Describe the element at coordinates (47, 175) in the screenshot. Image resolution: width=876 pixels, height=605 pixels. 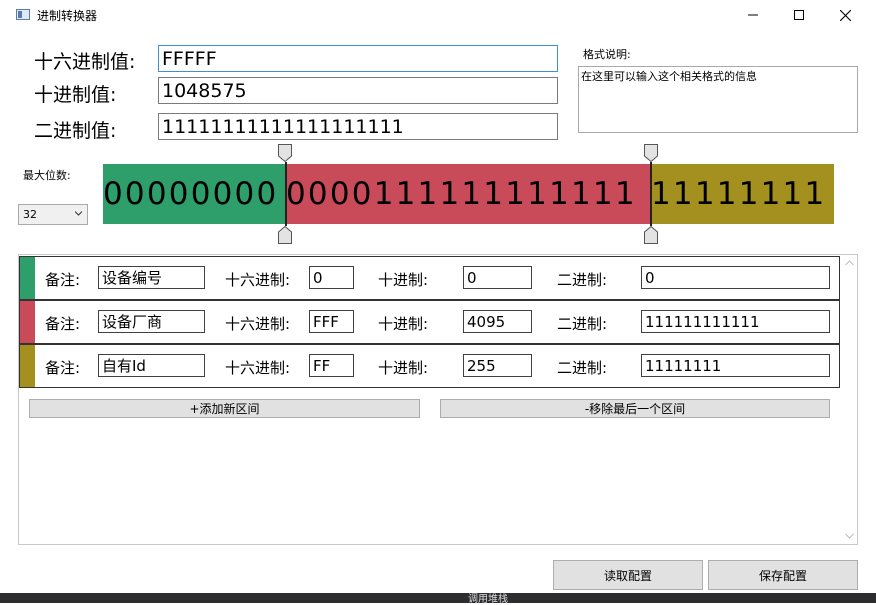
I see `max-bits-label: 最大位数:` at that location.